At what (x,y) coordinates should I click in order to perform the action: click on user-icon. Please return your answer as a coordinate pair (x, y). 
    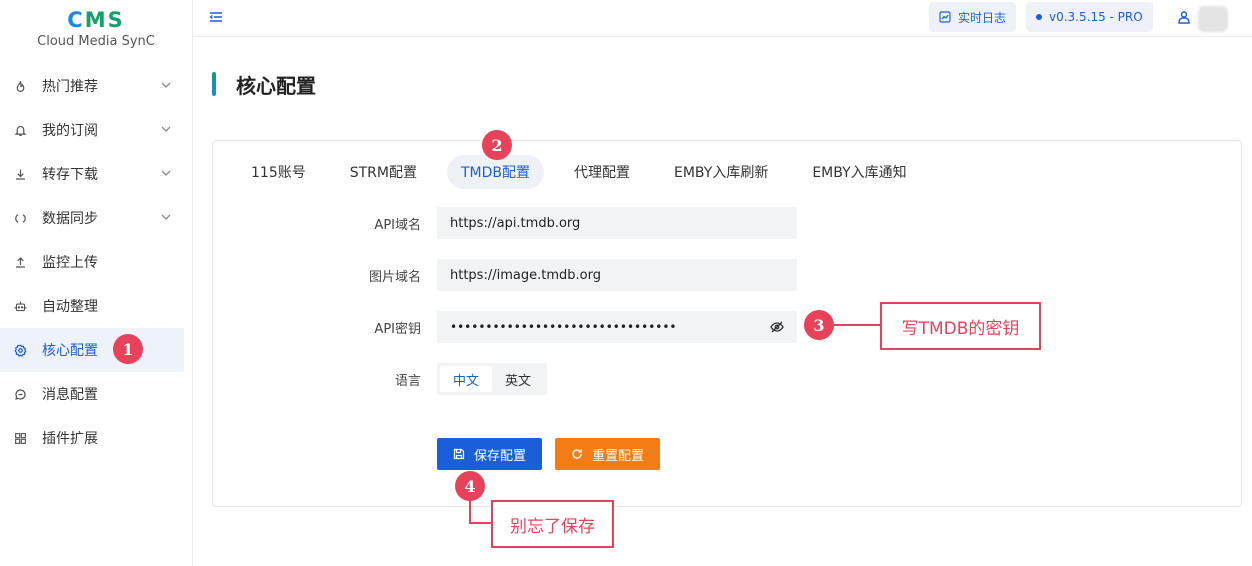
    Looking at the image, I should click on (1184, 17).